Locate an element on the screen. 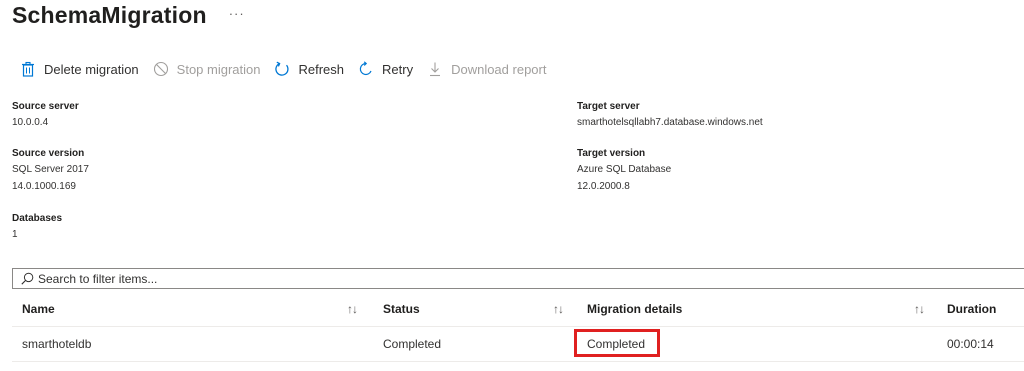 The width and height of the screenshot is (1024, 371). target-server-value: smarthotelsqllabh7.database.windows.net is located at coordinates (670, 122).